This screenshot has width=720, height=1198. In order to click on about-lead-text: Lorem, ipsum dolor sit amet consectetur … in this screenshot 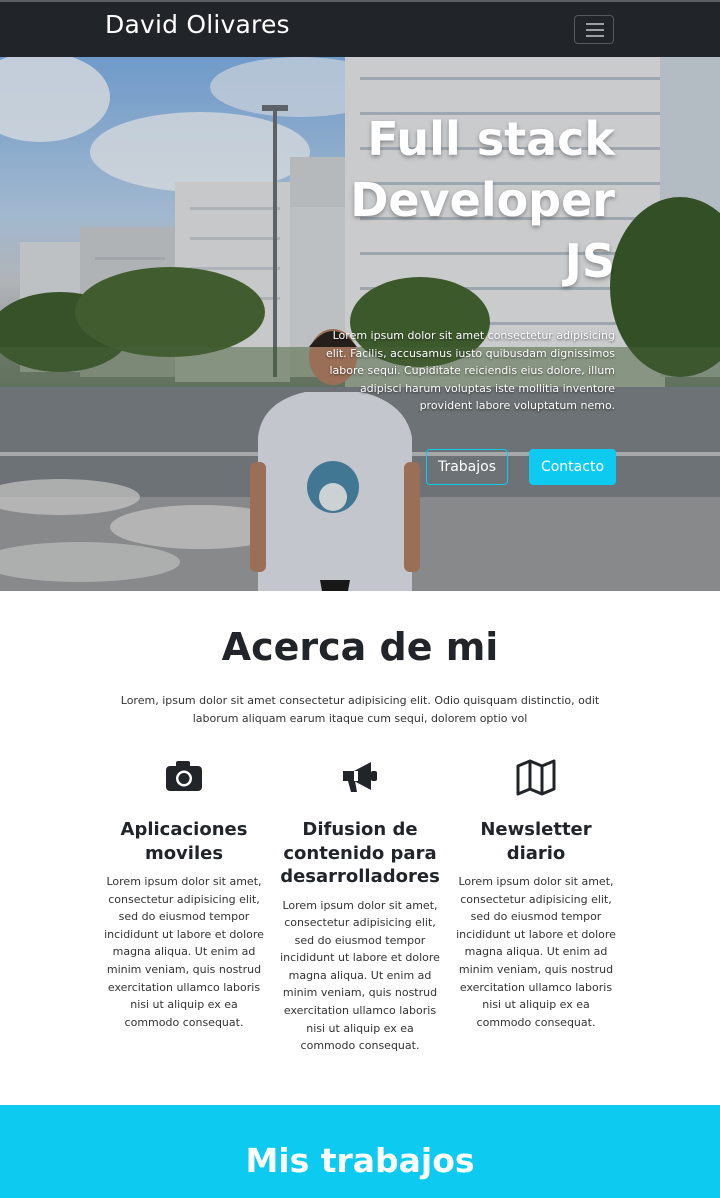, I will do `click(360, 709)`.